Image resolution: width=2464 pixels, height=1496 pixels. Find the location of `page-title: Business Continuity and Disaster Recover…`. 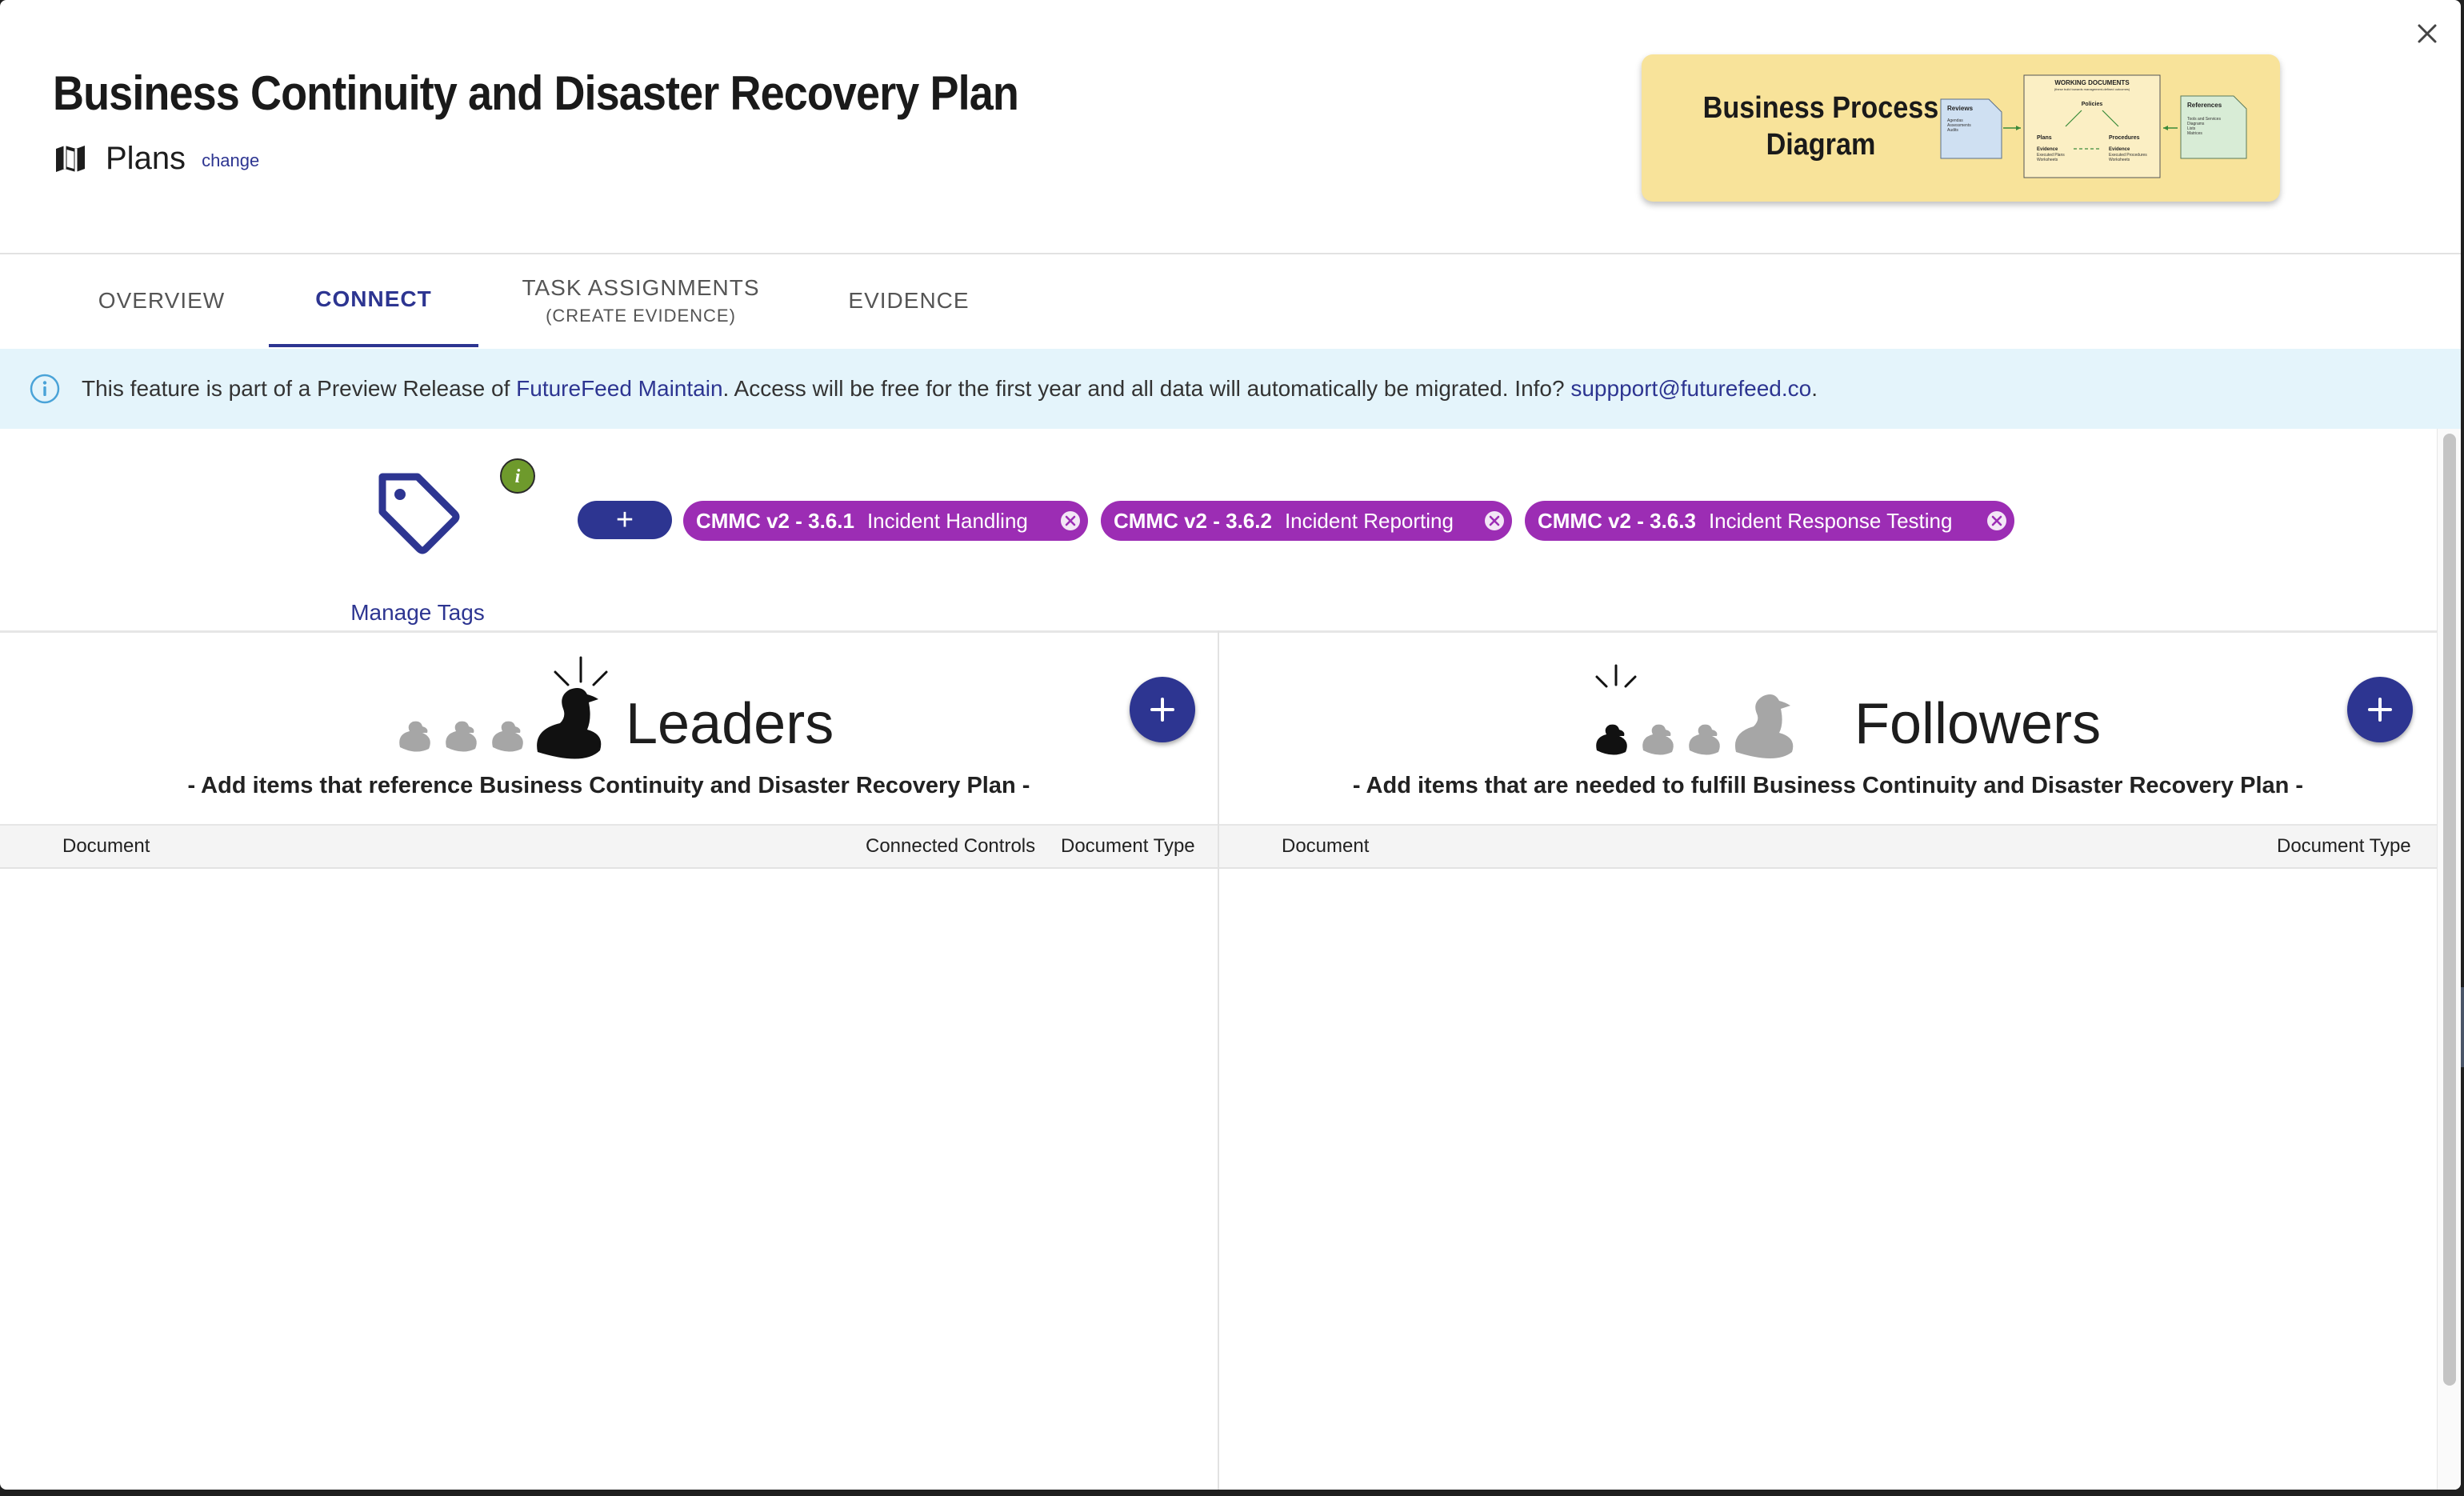

page-title: Business Continuity and Disaster Recover… is located at coordinates (536, 93).